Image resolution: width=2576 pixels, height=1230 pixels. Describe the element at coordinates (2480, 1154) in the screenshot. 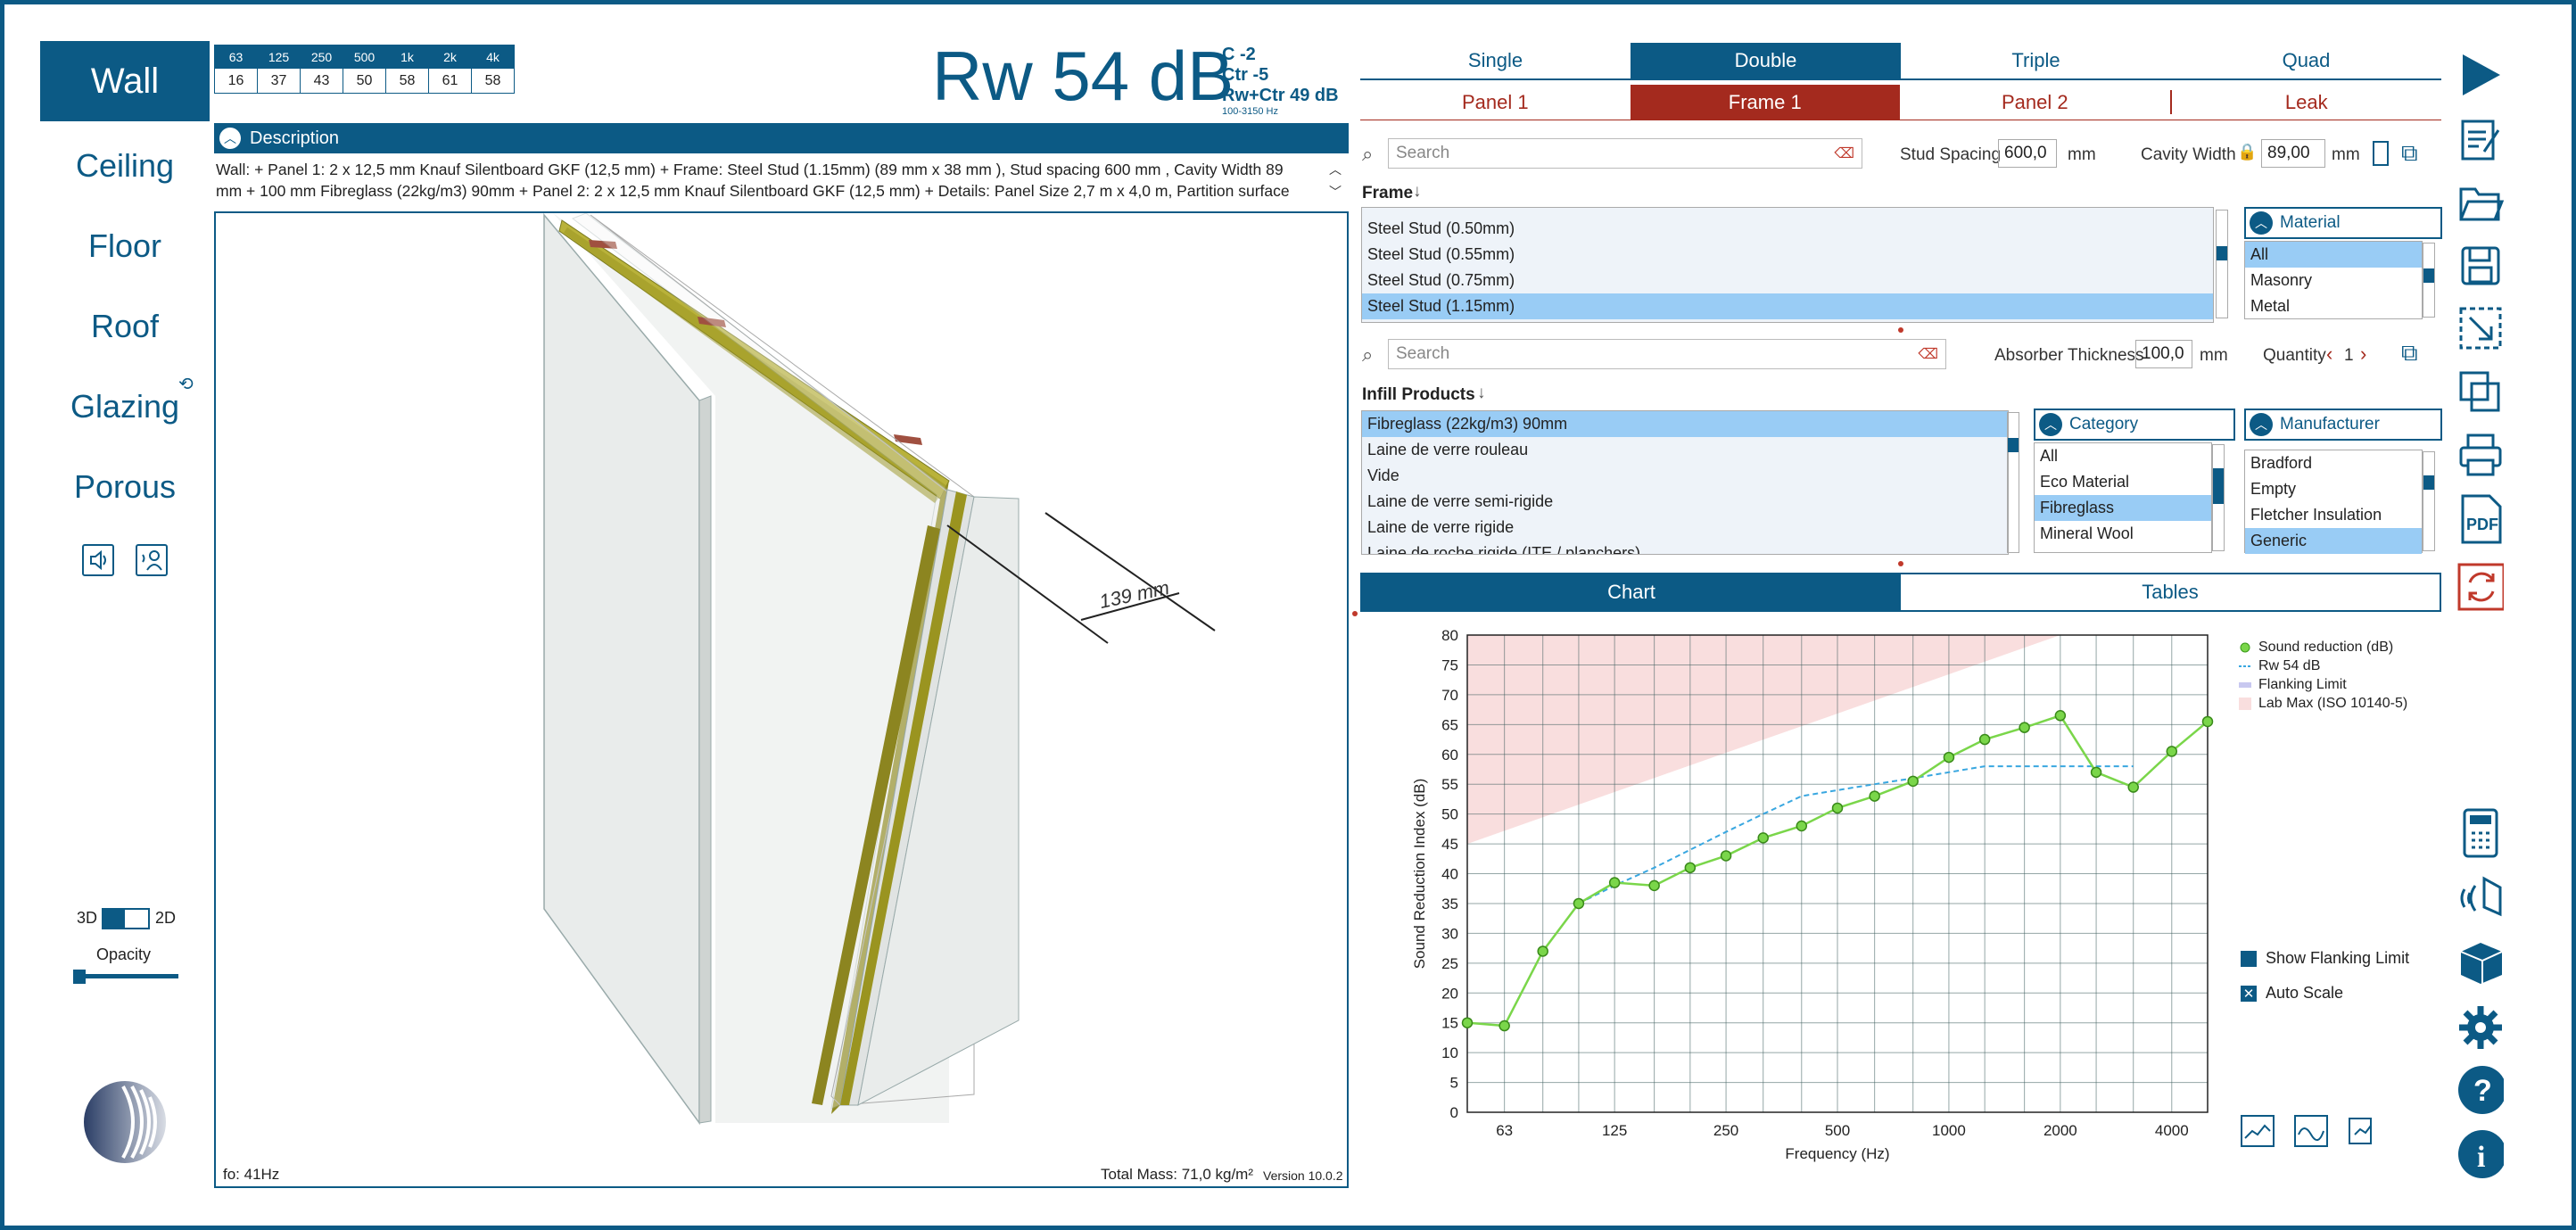

I see `info-icon: i` at that location.